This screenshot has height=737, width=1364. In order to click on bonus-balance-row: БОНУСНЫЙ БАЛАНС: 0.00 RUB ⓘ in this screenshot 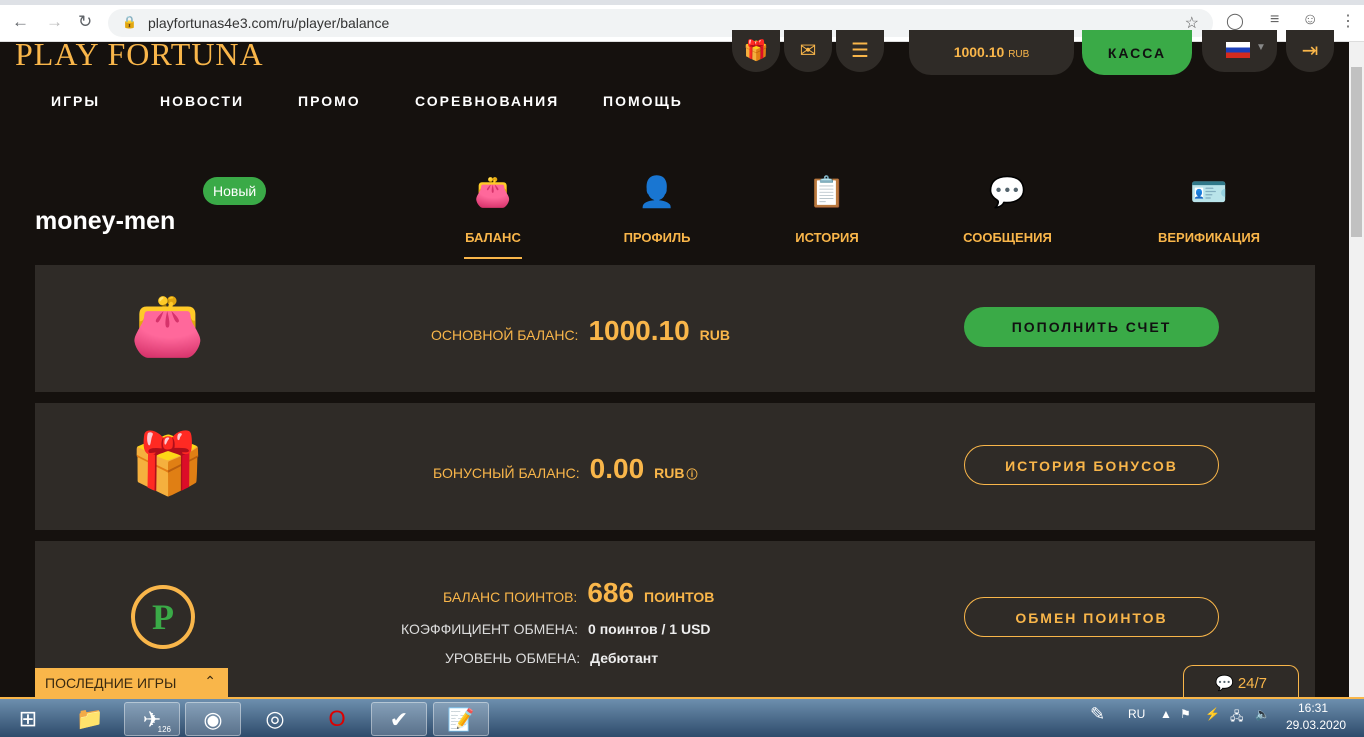, I will do `click(565, 469)`.